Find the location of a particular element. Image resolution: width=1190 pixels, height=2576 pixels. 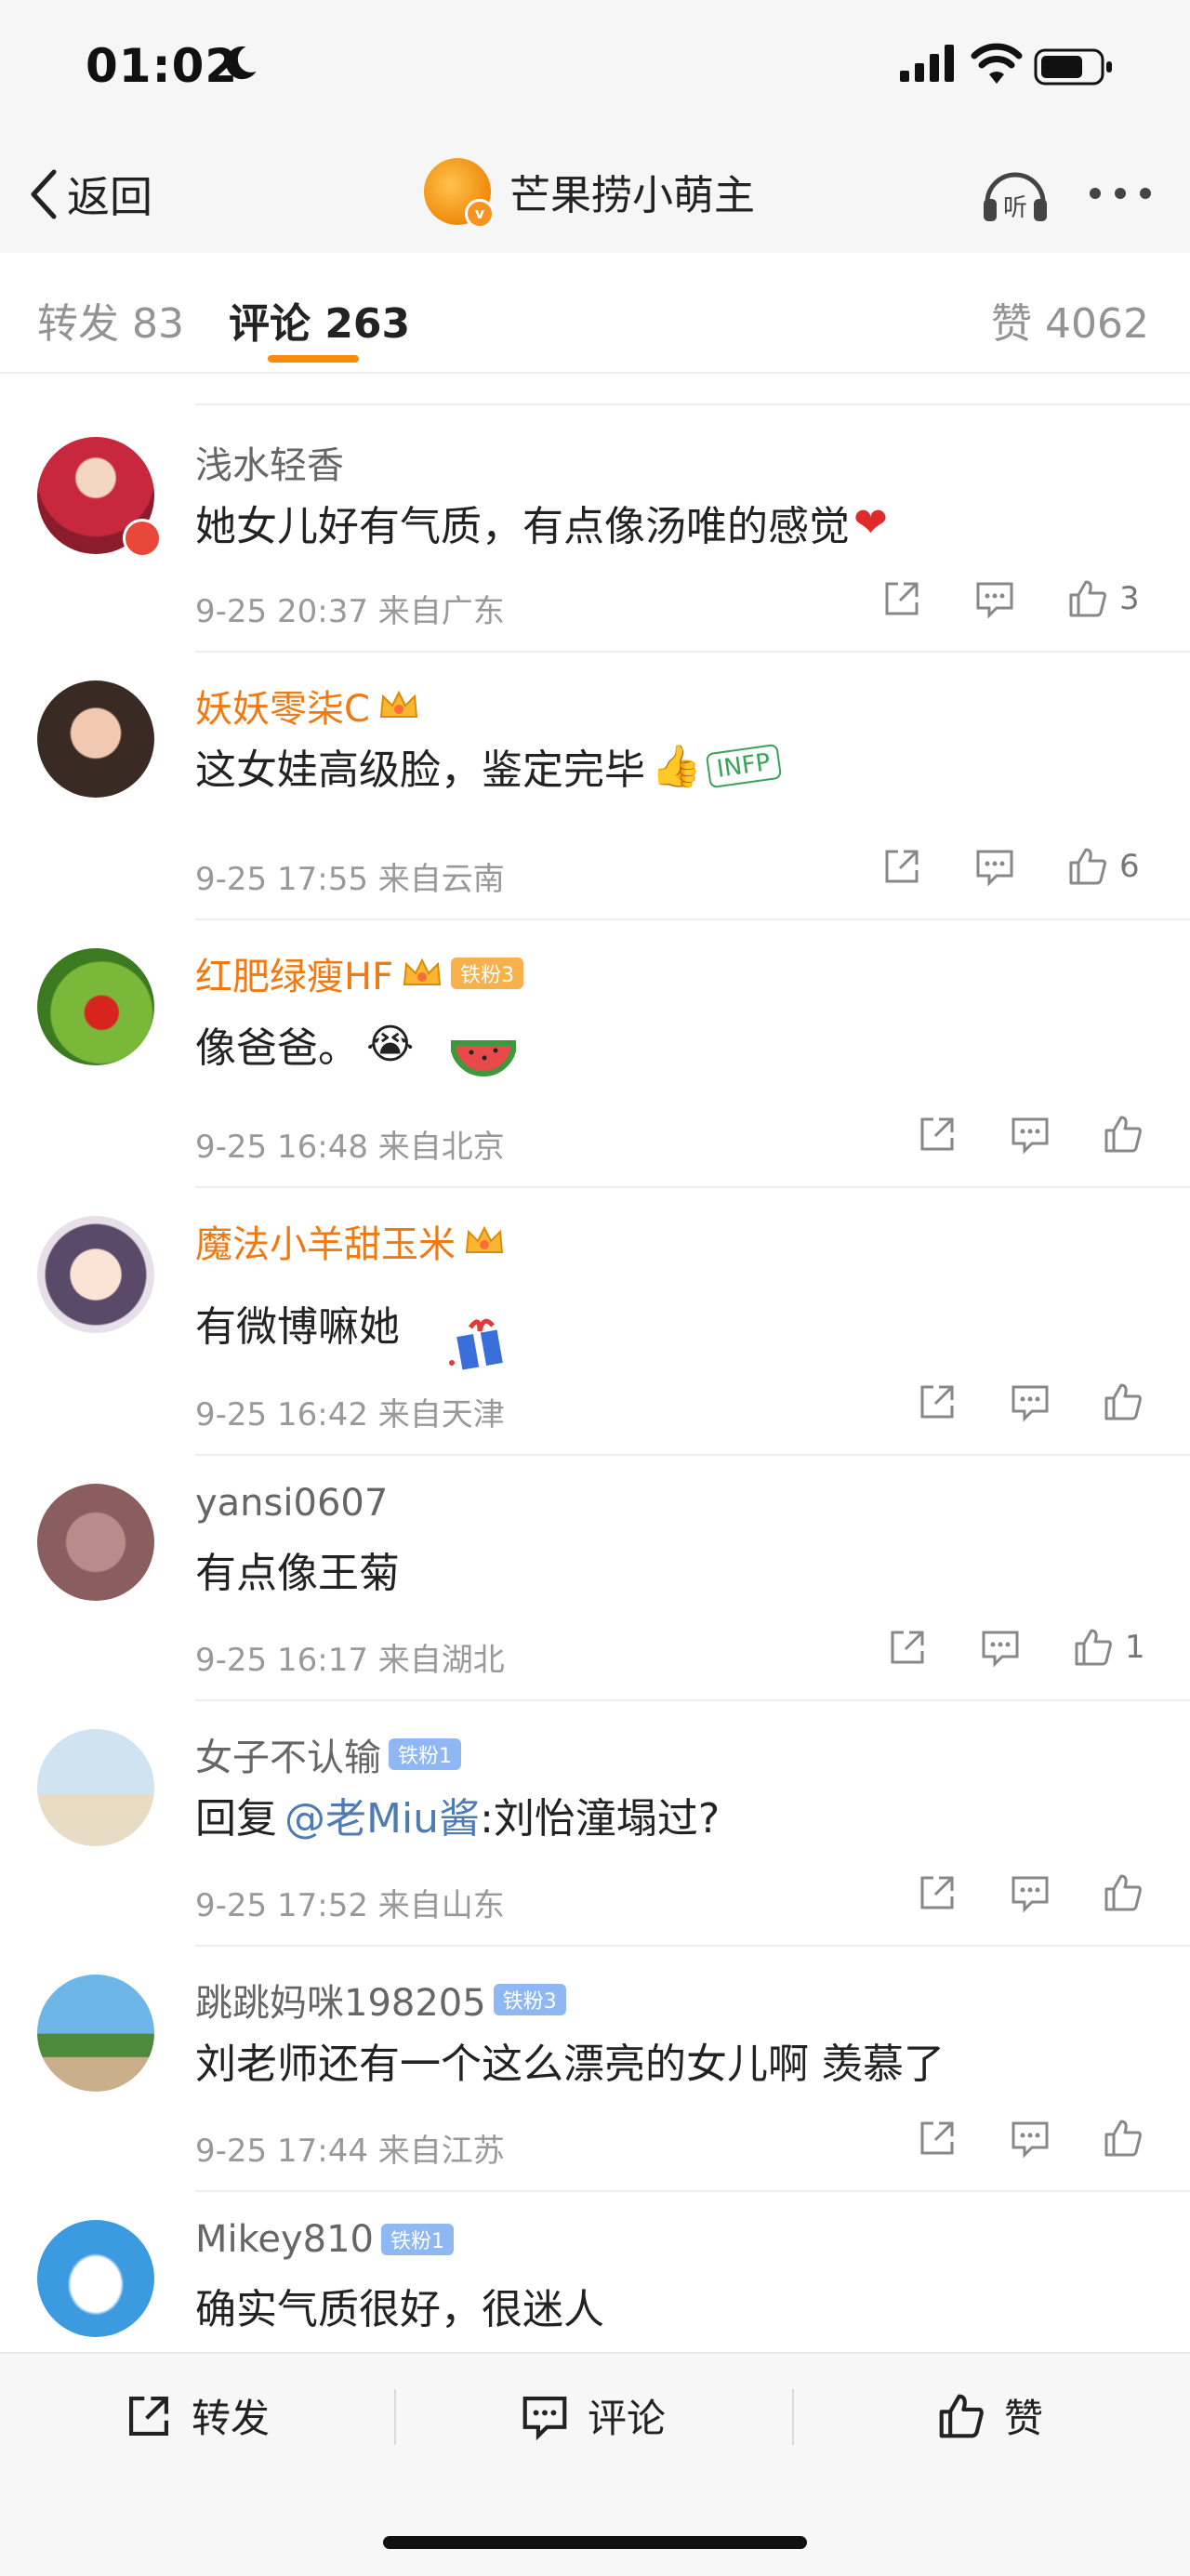

comment-text: 刘老师还有一个这么漂亮的女儿啊 羡慕了 is located at coordinates (570, 2060).